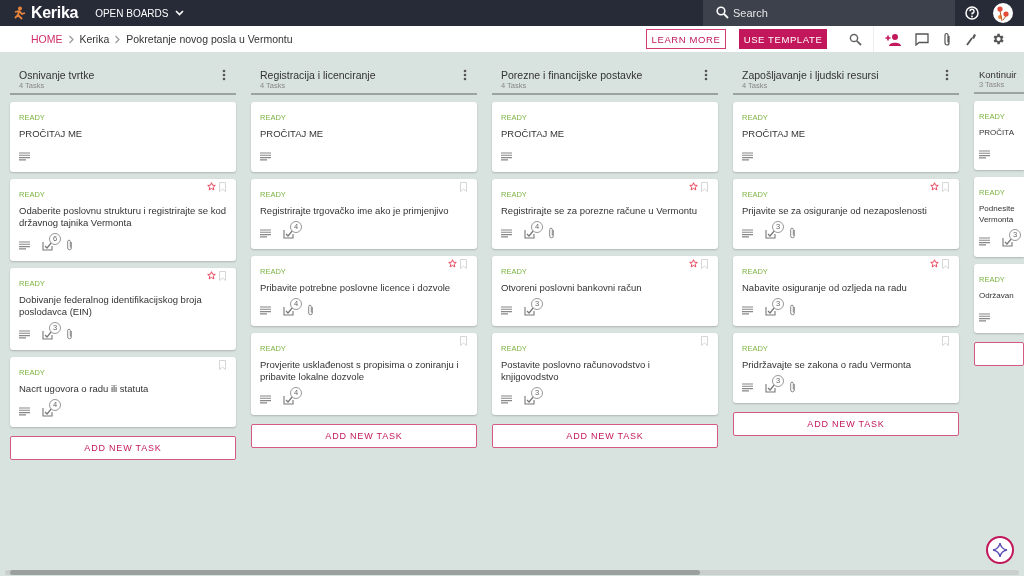 This screenshot has height=576, width=1024. What do you see at coordinates (47, 39) in the screenshot?
I see `home-link: HOME` at bounding box center [47, 39].